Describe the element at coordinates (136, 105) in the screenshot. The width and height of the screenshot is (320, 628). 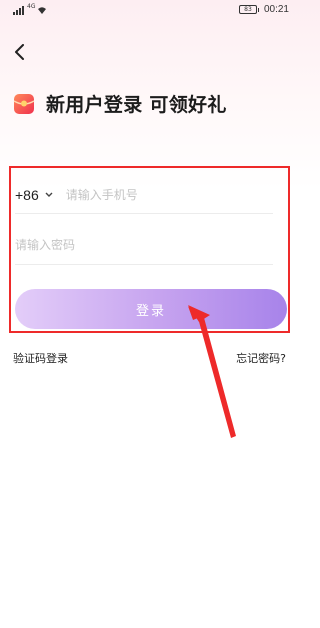
I see `page-title: 新用户登录 可领好礼` at that location.